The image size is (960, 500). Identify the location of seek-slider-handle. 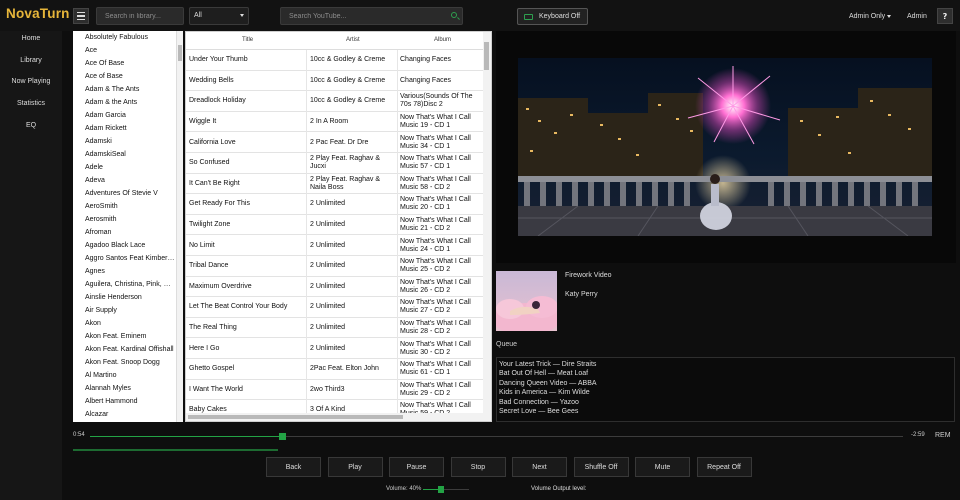
(282, 436).